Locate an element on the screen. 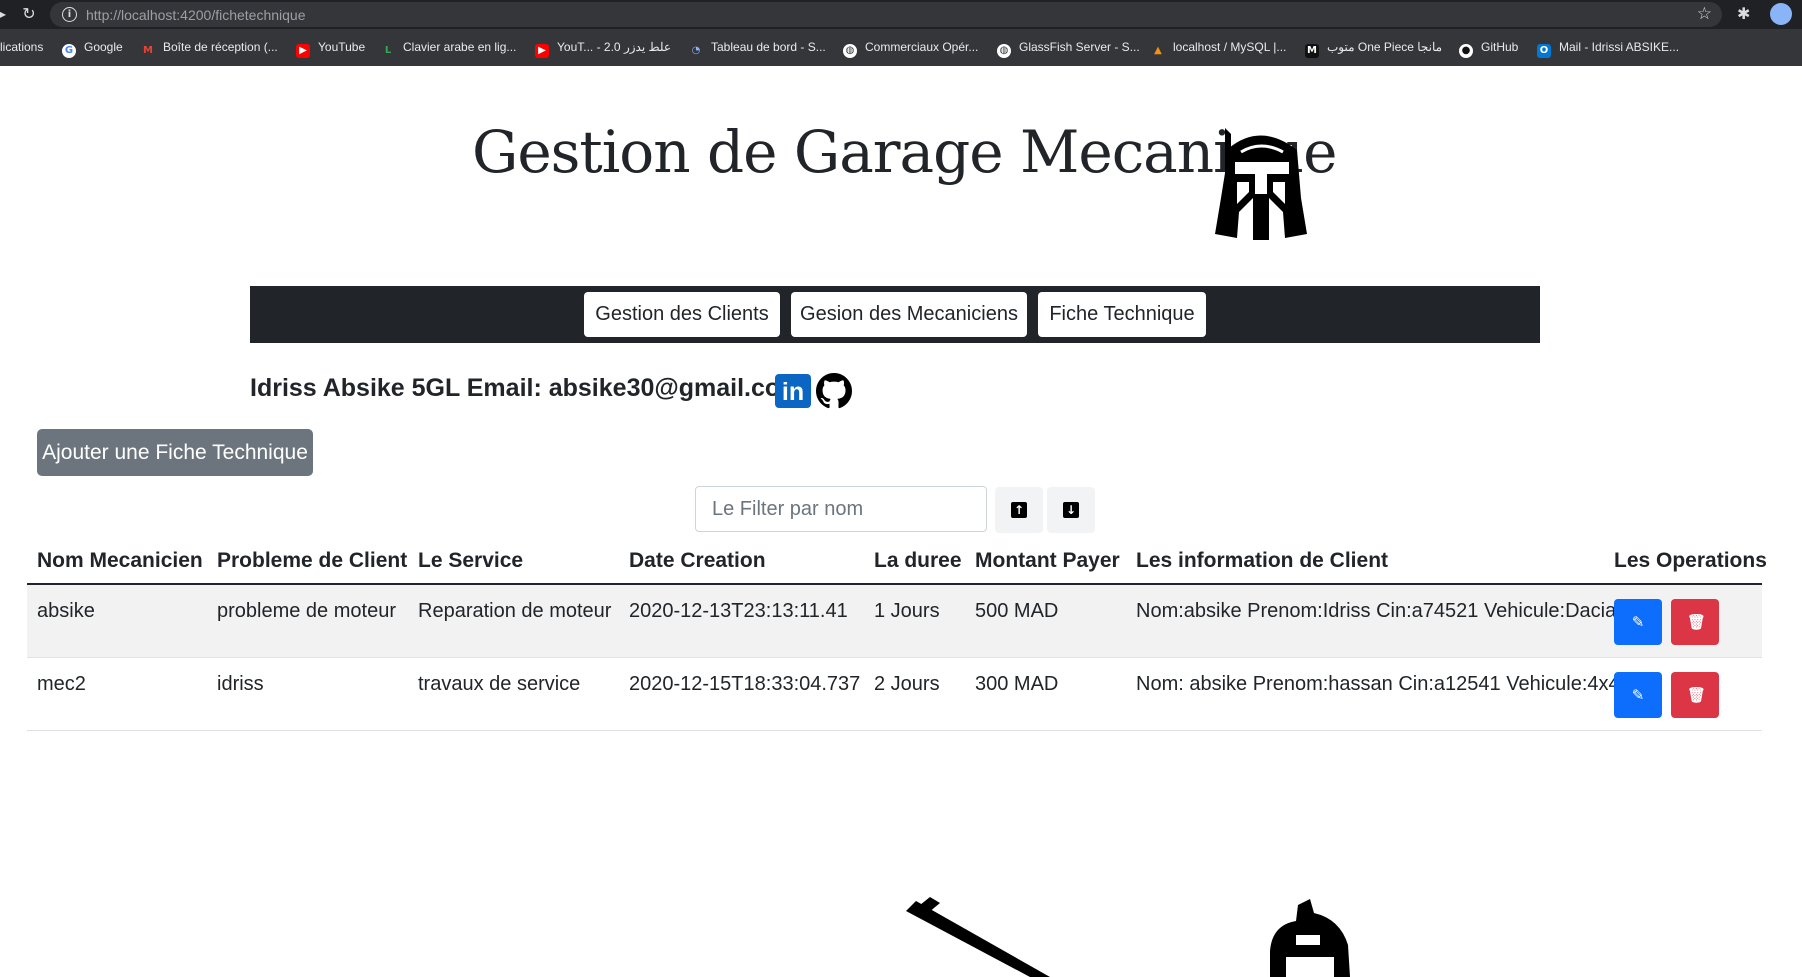 The width and height of the screenshot is (1802, 977). helmet-logo-icon is located at coordinates (1261, 184).